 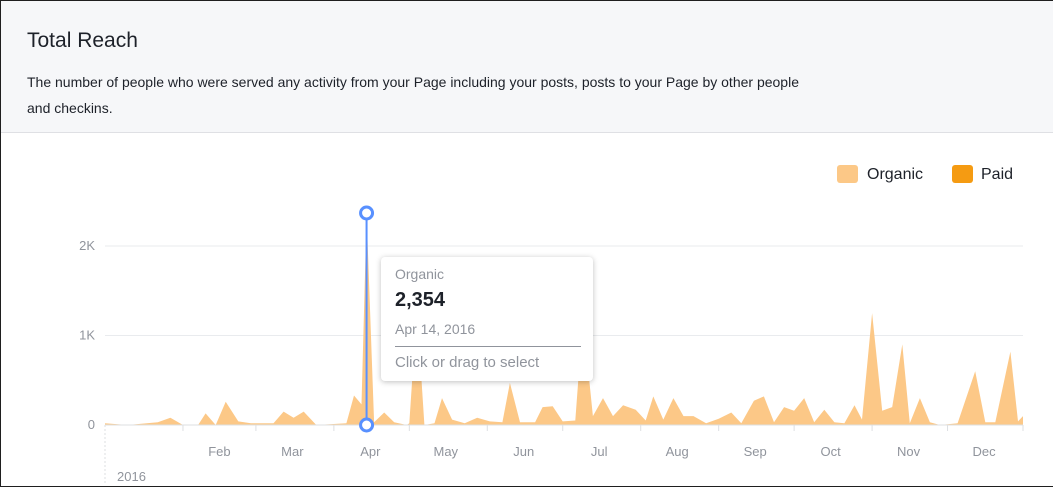 What do you see at coordinates (755, 451) in the screenshot?
I see `x-tick-label: Sep` at bounding box center [755, 451].